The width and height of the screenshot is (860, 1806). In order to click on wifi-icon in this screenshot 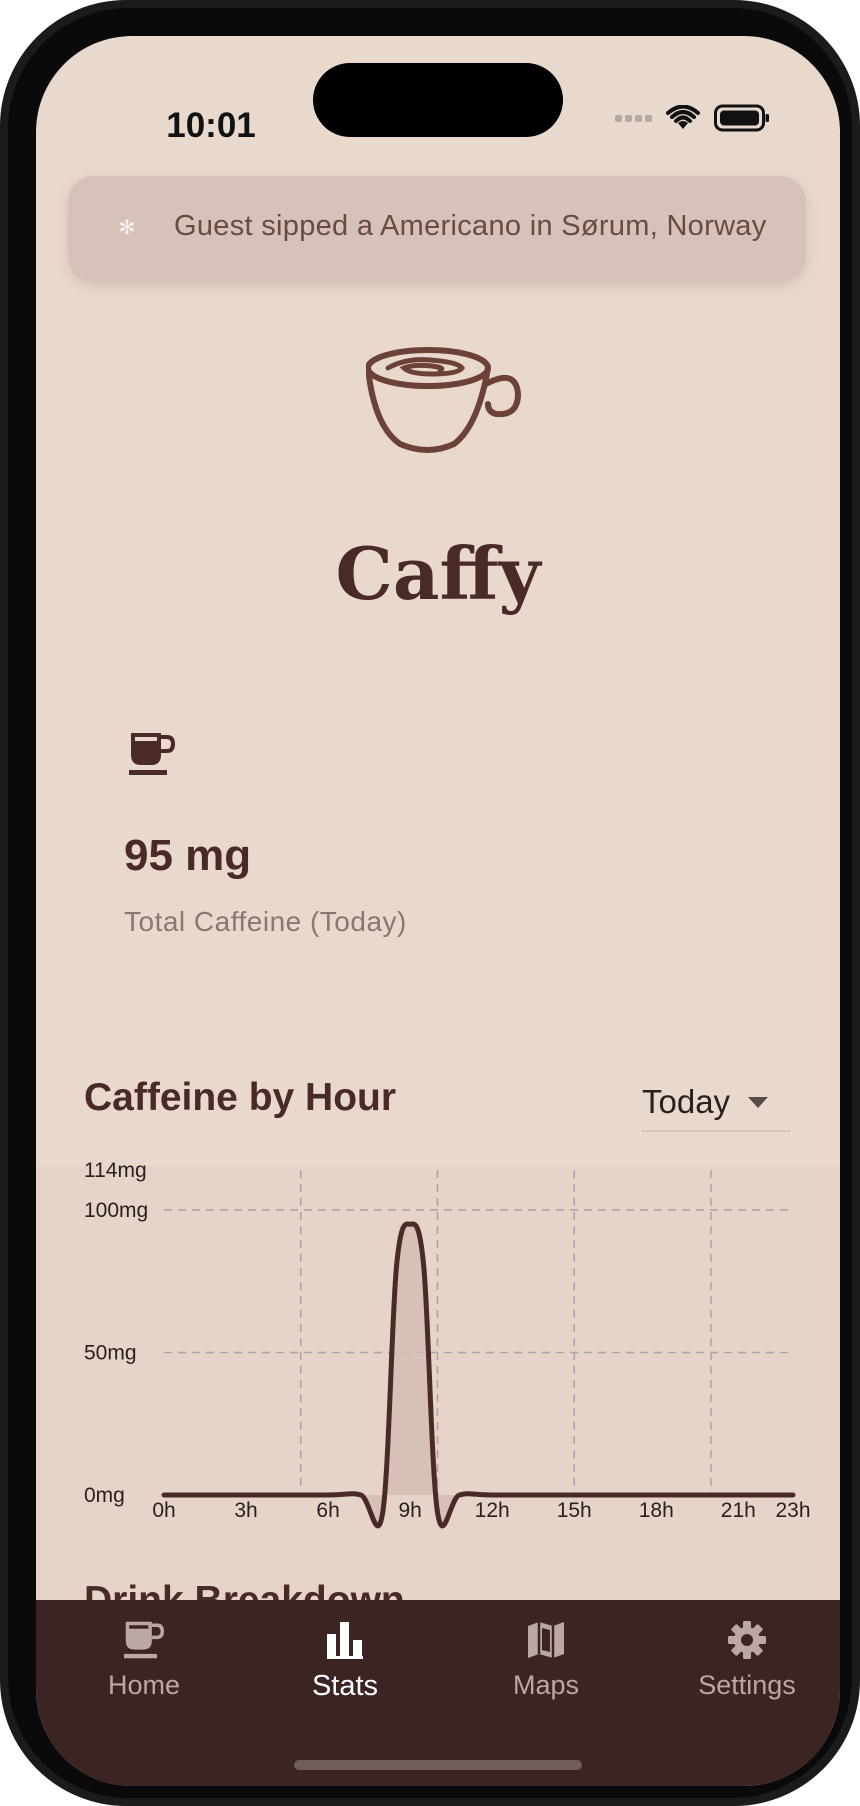, I will do `click(683, 117)`.